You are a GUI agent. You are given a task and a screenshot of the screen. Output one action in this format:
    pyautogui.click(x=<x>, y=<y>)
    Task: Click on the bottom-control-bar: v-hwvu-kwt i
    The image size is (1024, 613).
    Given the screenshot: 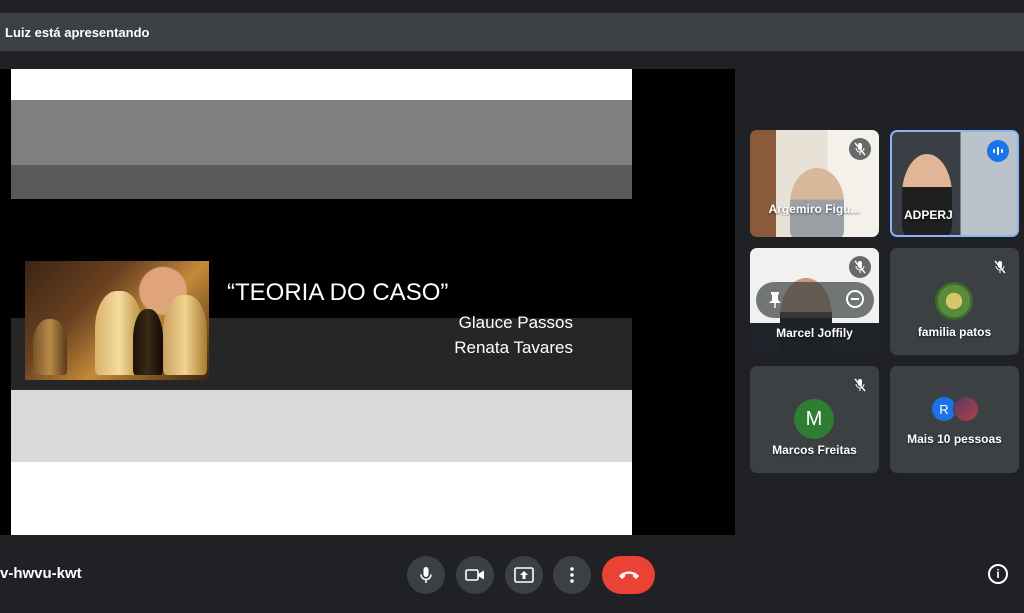 What is the action you would take?
    pyautogui.click(x=512, y=575)
    